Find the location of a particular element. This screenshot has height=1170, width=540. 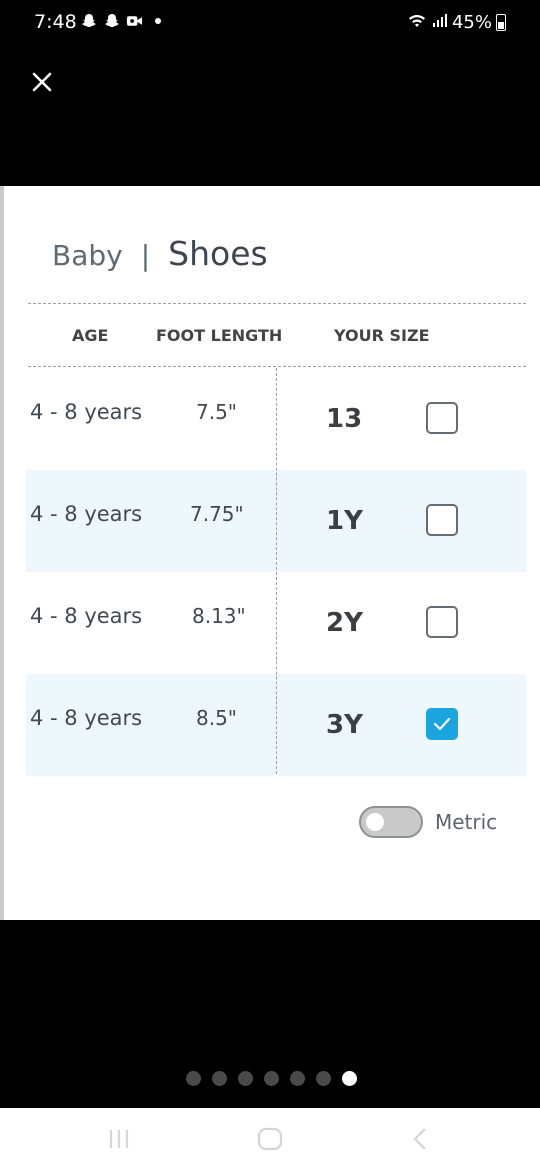

toggle-knob is located at coordinates (375, 822).